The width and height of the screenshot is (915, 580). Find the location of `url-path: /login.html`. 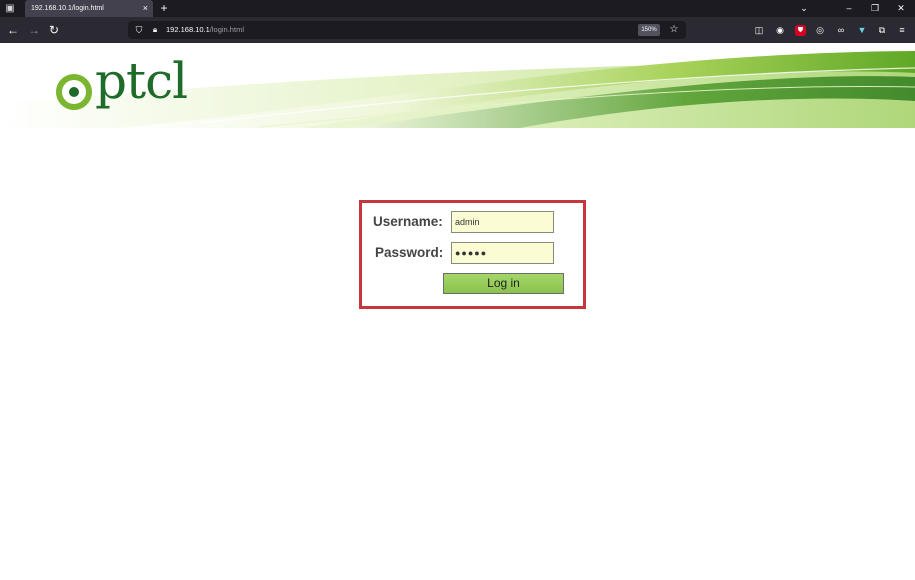

url-path: /login.html is located at coordinates (226, 29).